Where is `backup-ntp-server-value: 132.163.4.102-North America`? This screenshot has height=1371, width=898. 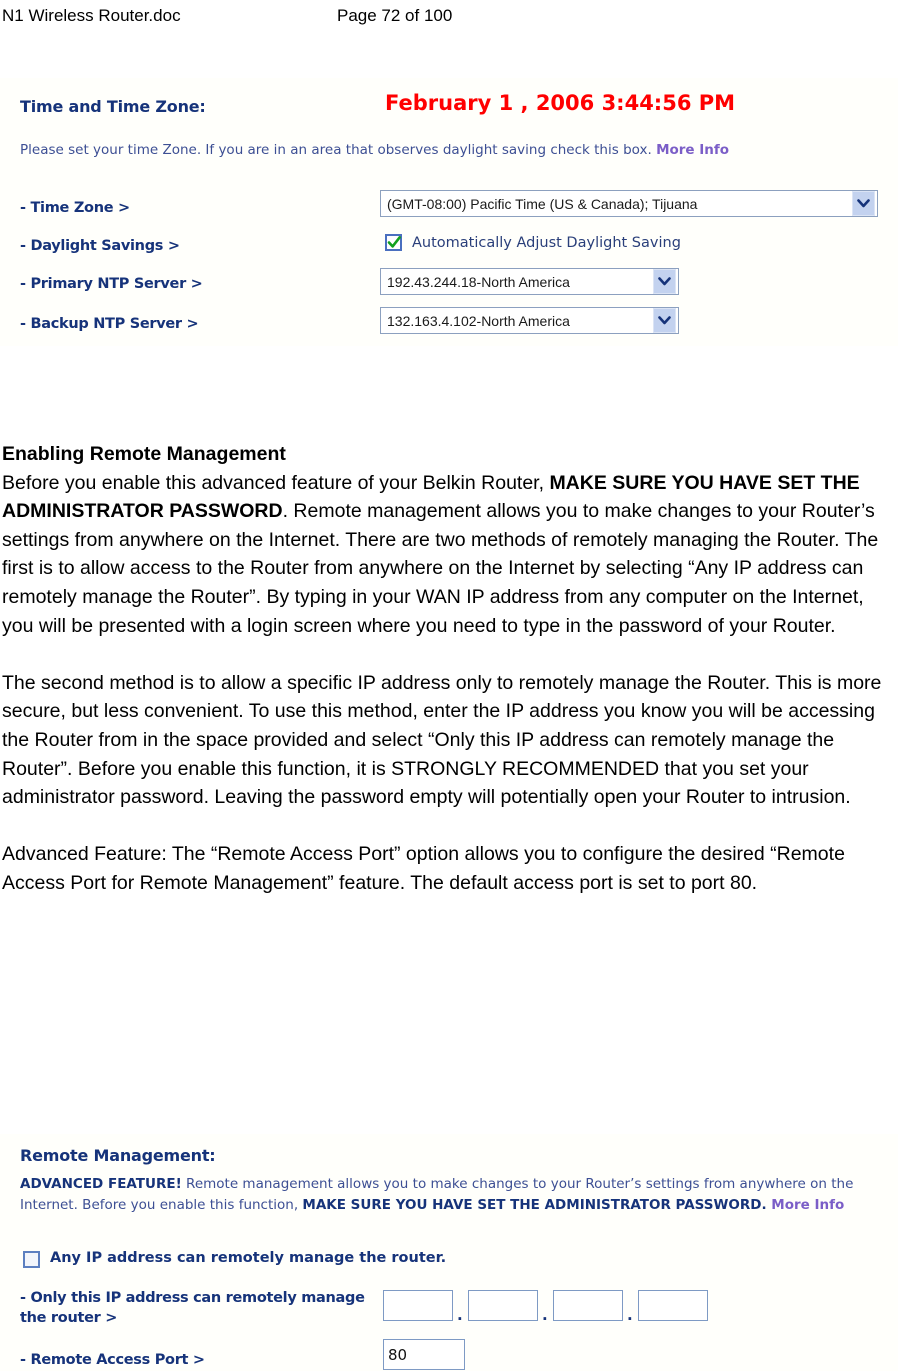
backup-ntp-server-value: 132.163.4.102-North America is located at coordinates (478, 320).